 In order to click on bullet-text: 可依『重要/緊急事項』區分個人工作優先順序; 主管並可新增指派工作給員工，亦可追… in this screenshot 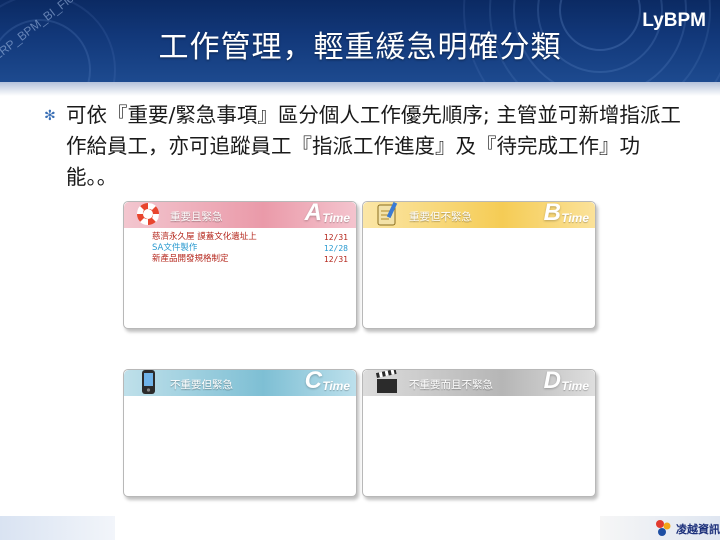, I will do `click(373, 146)`.